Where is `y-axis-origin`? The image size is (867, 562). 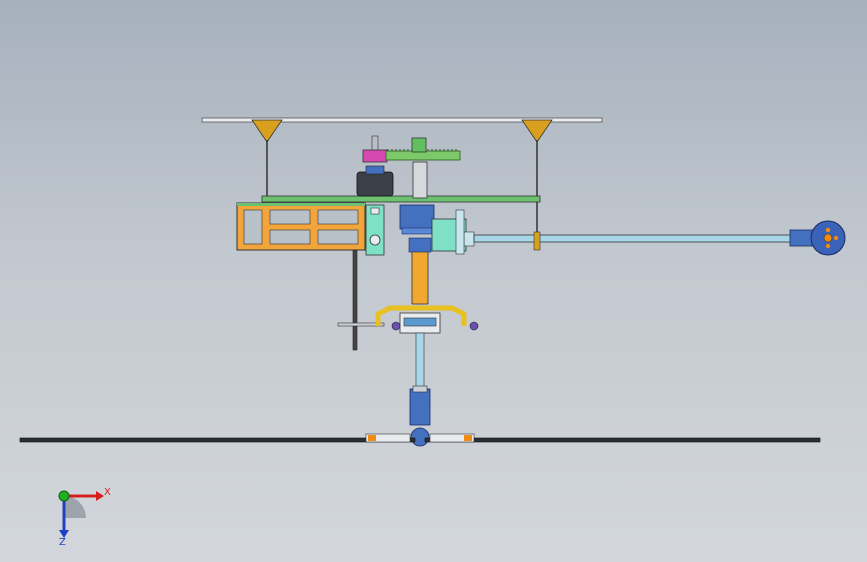 y-axis-origin is located at coordinates (64, 496).